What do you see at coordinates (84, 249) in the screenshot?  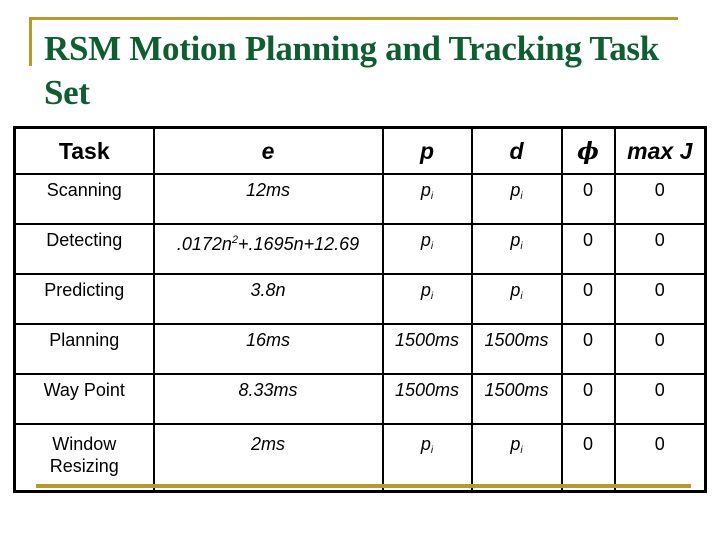 I see `cell-task: Detecting` at bounding box center [84, 249].